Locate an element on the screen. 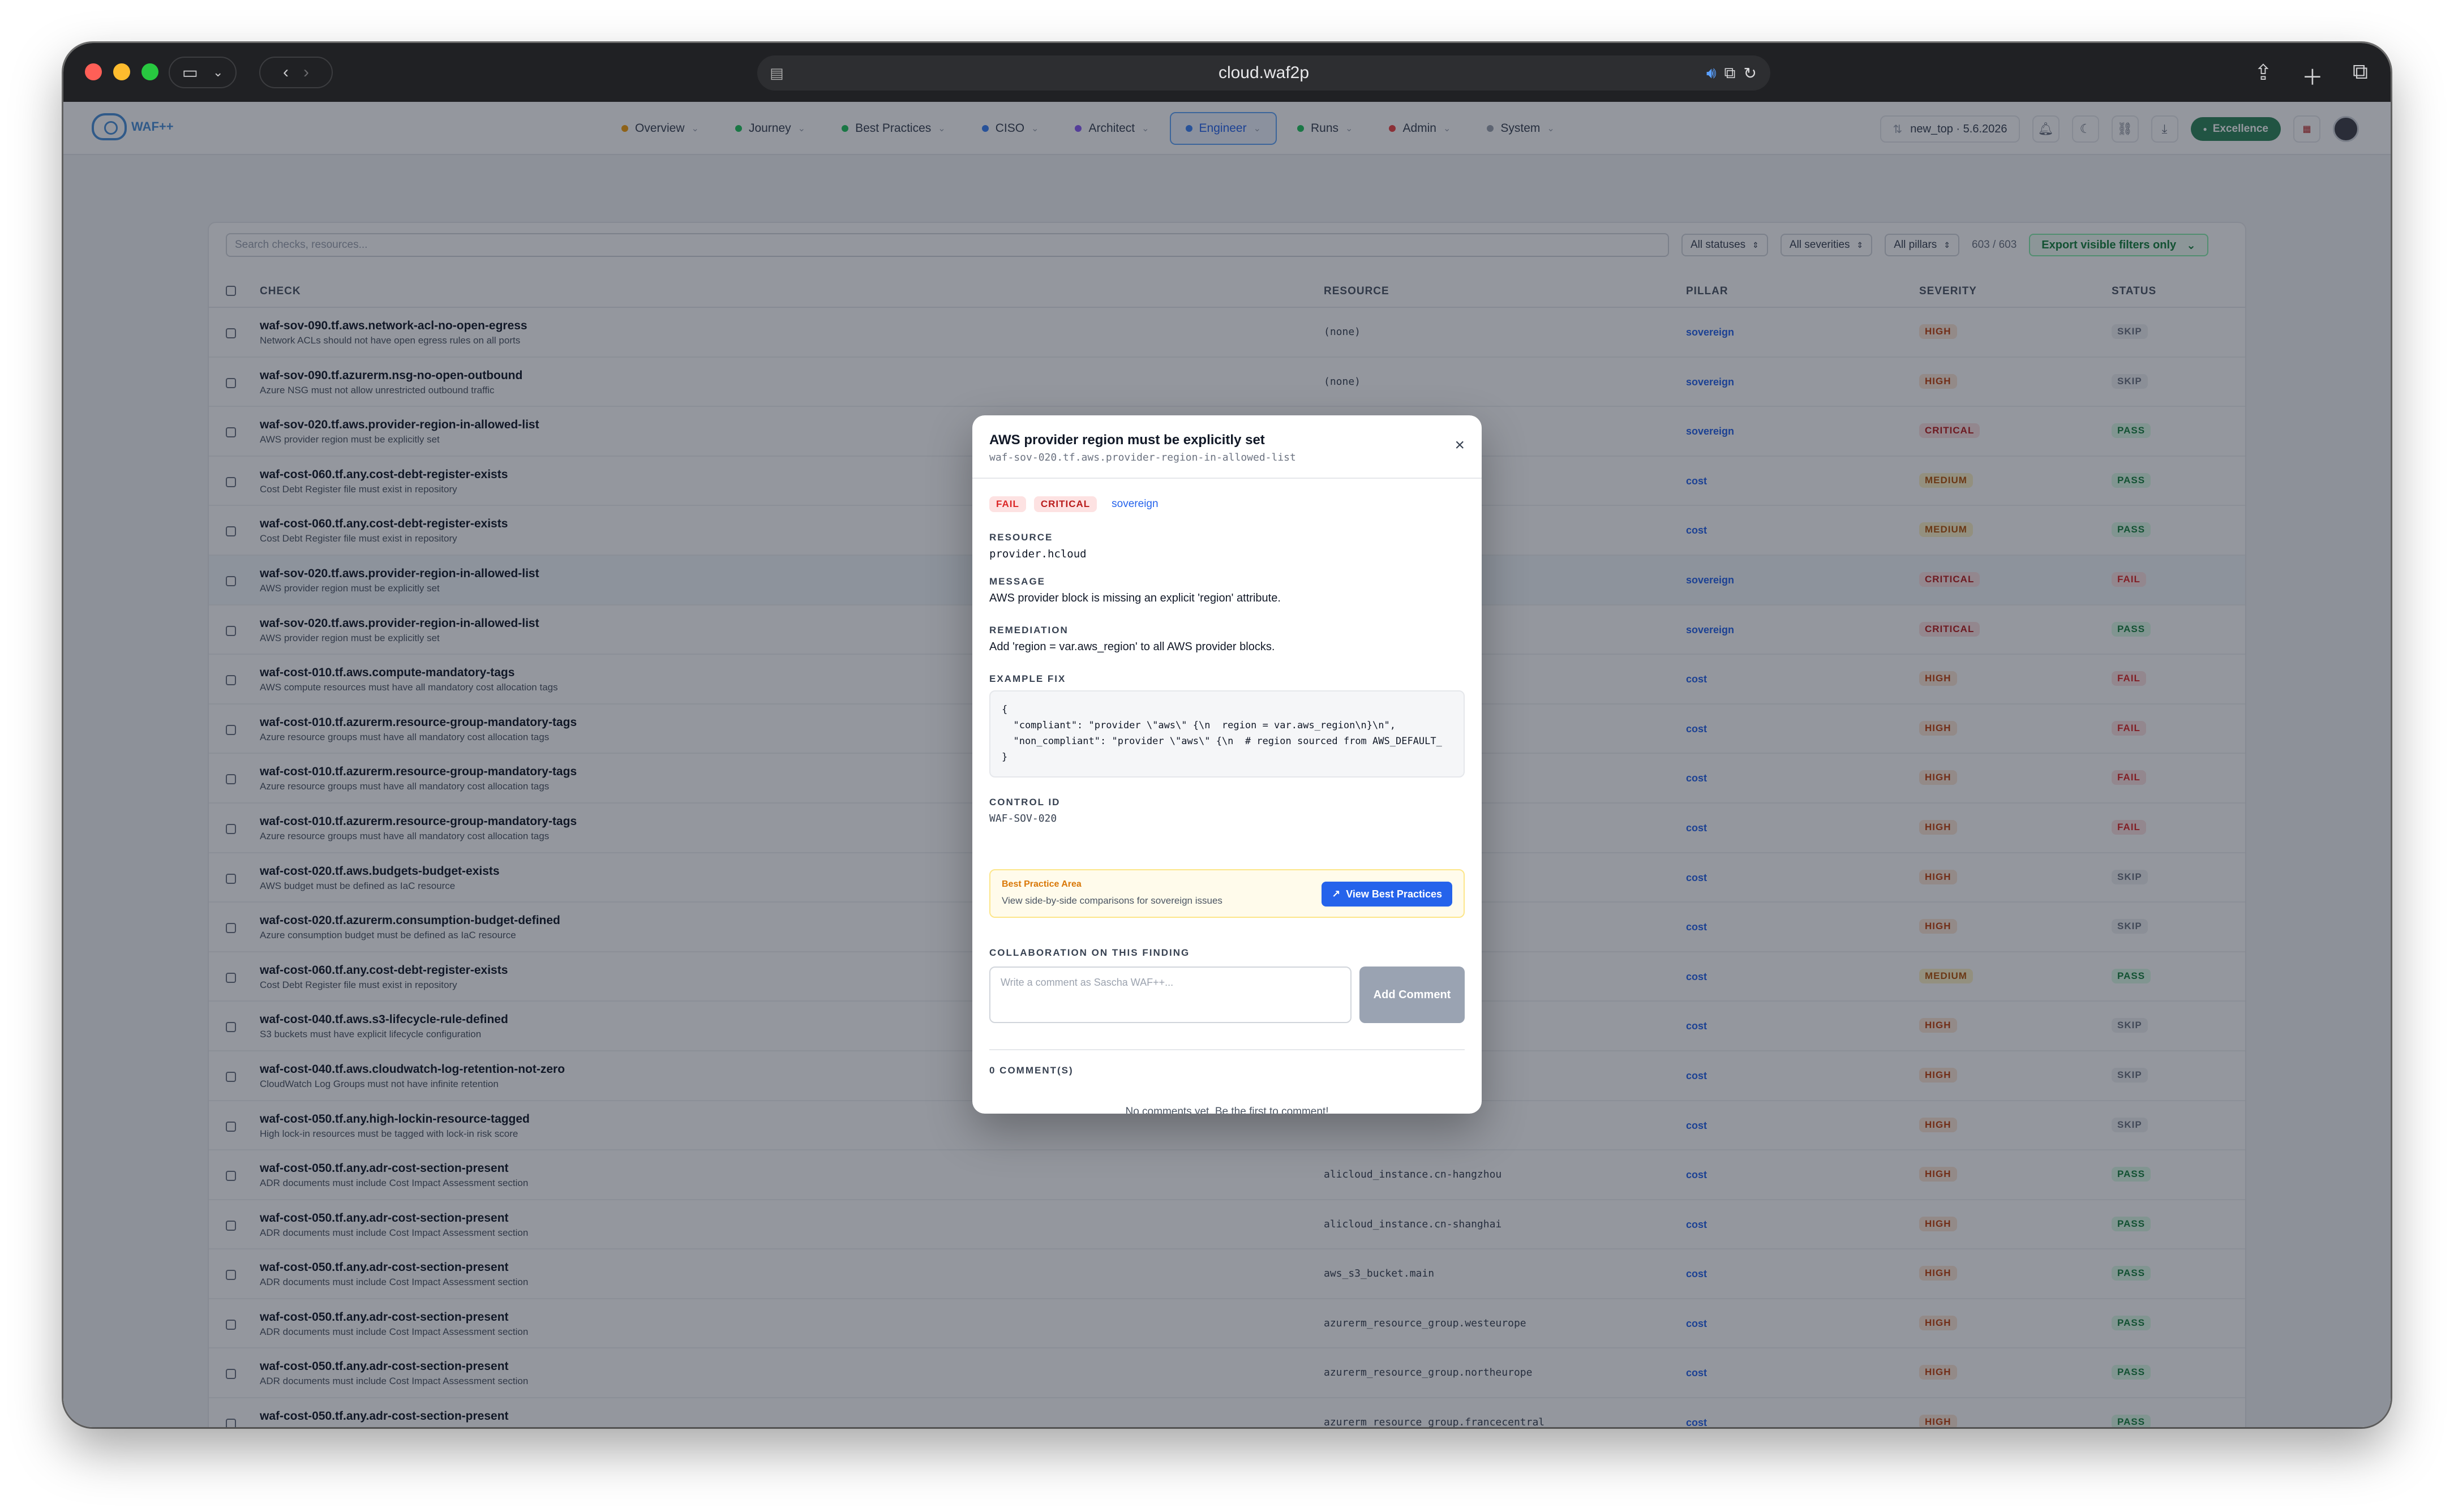 This screenshot has width=2454, height=1512. back-arrow-icon: ‹ is located at coordinates (286, 72).